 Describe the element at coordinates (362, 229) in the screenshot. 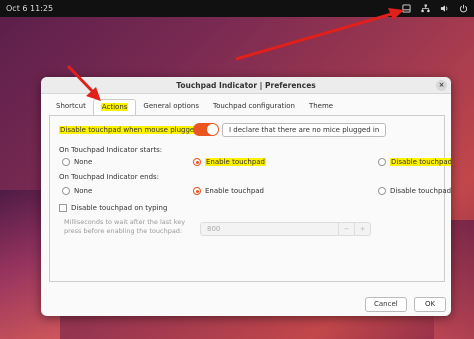

I see `increment-button: +` at that location.